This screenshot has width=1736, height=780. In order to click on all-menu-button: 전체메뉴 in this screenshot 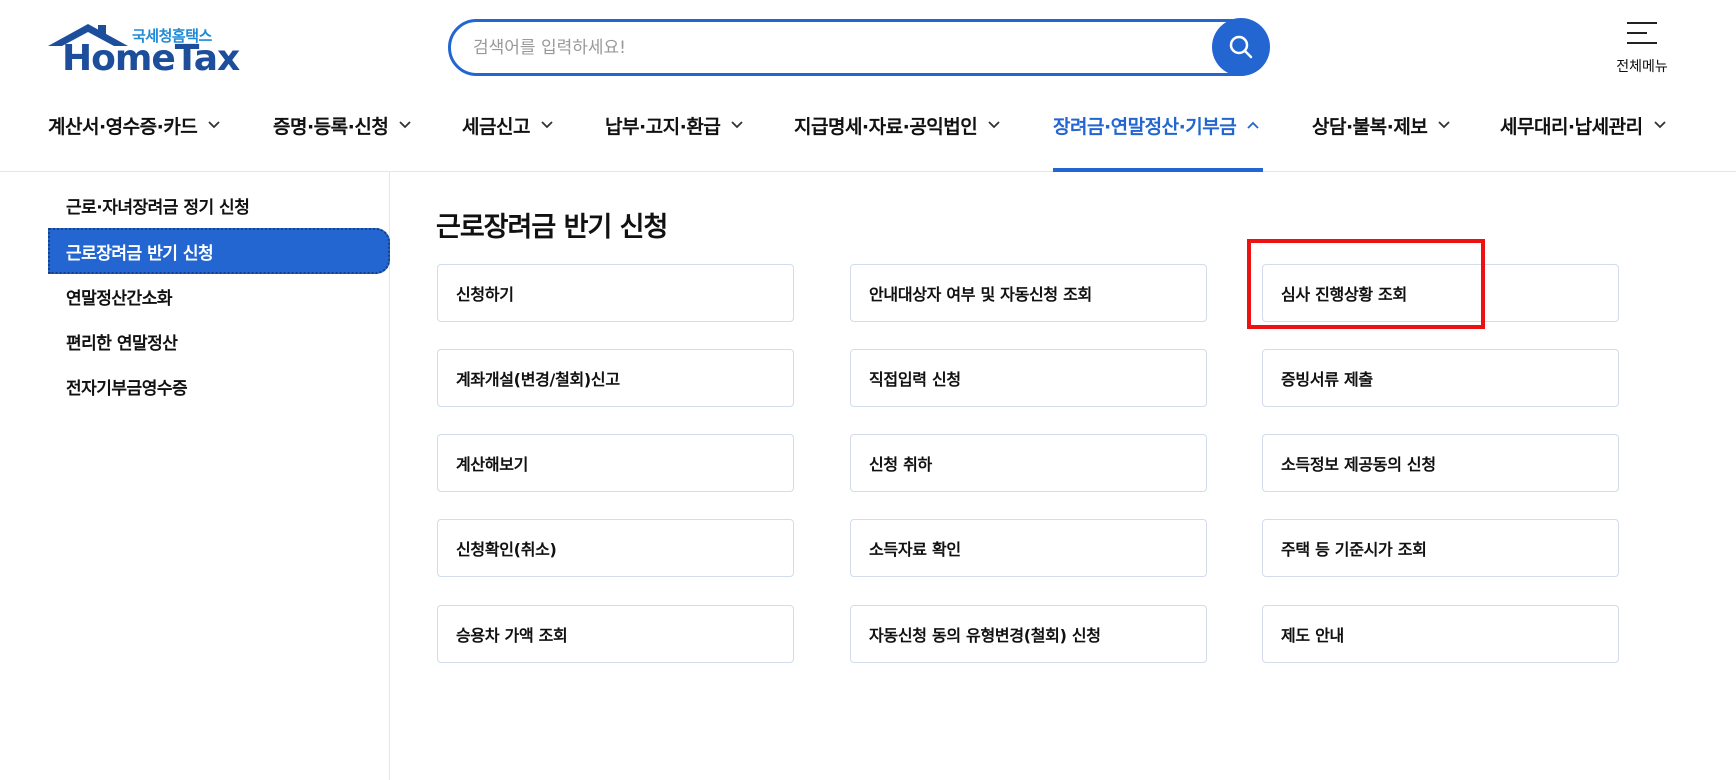, I will do `click(1642, 48)`.